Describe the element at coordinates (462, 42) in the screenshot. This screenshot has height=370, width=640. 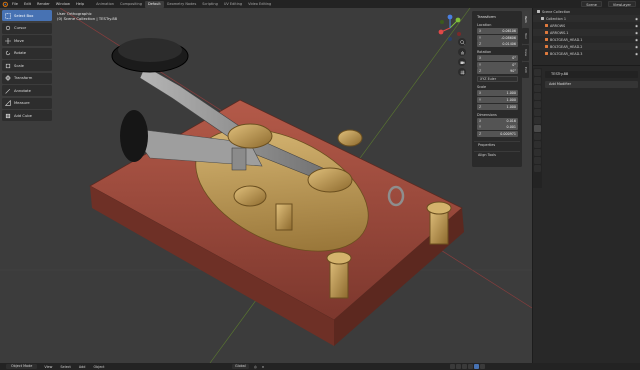
I see `zoom-icon` at that location.